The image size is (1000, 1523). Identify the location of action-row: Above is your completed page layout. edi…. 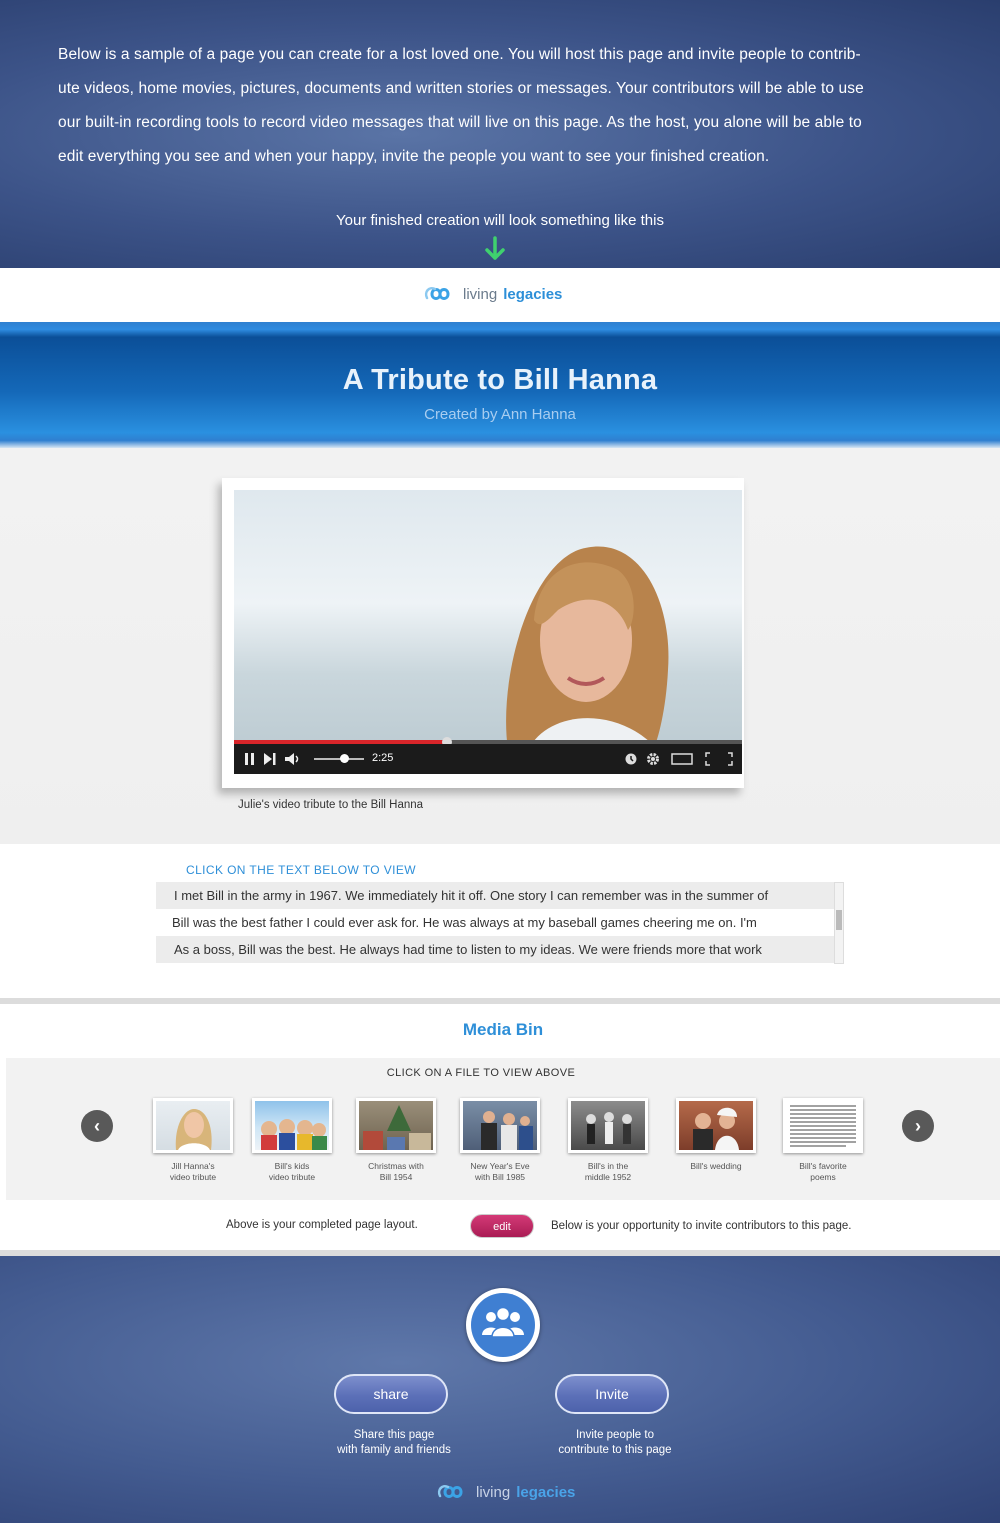
(503, 1225).